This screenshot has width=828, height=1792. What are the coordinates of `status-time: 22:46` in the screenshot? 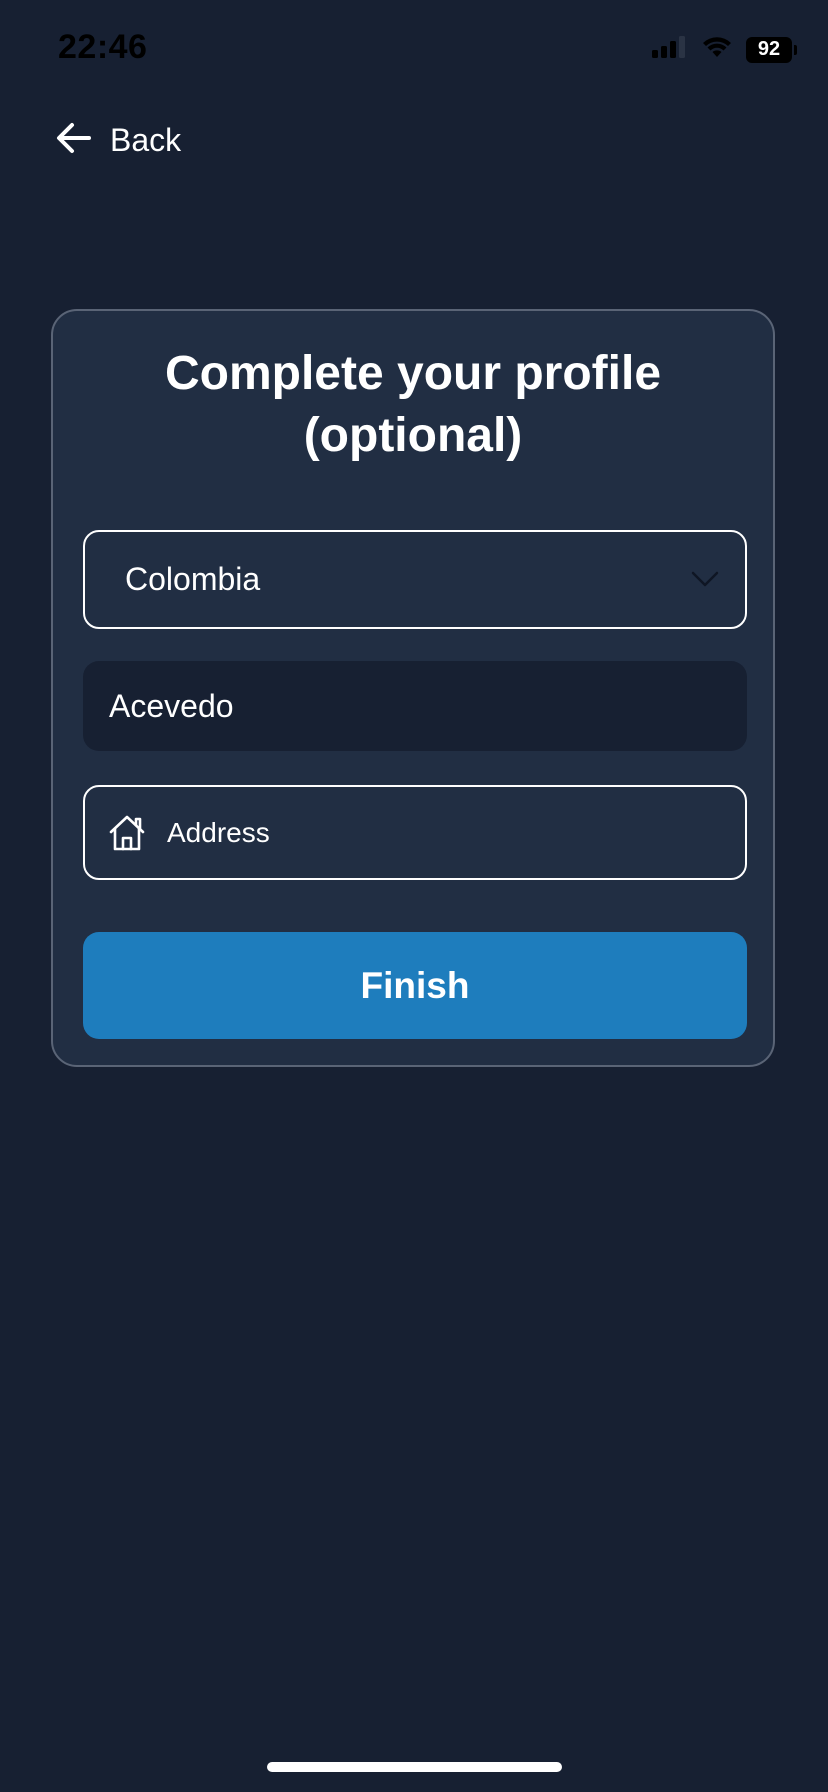 It's located at (103, 47).